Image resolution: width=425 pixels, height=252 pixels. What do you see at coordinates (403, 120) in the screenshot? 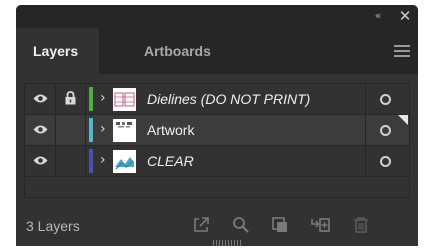
I see `selection-indicator-icon` at bounding box center [403, 120].